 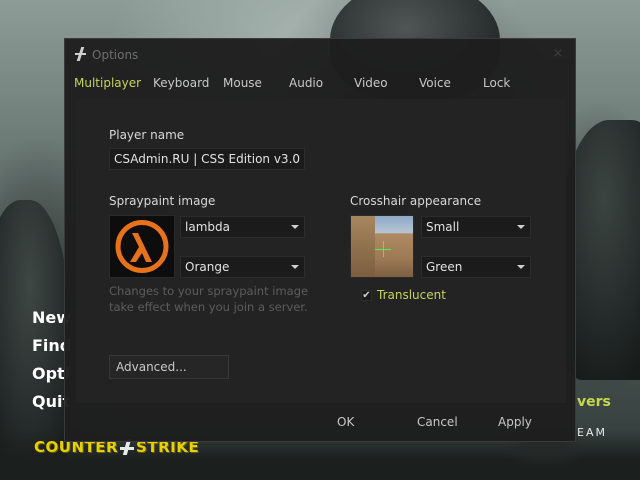 I want to click on crosshair-icon, so click(x=383, y=249).